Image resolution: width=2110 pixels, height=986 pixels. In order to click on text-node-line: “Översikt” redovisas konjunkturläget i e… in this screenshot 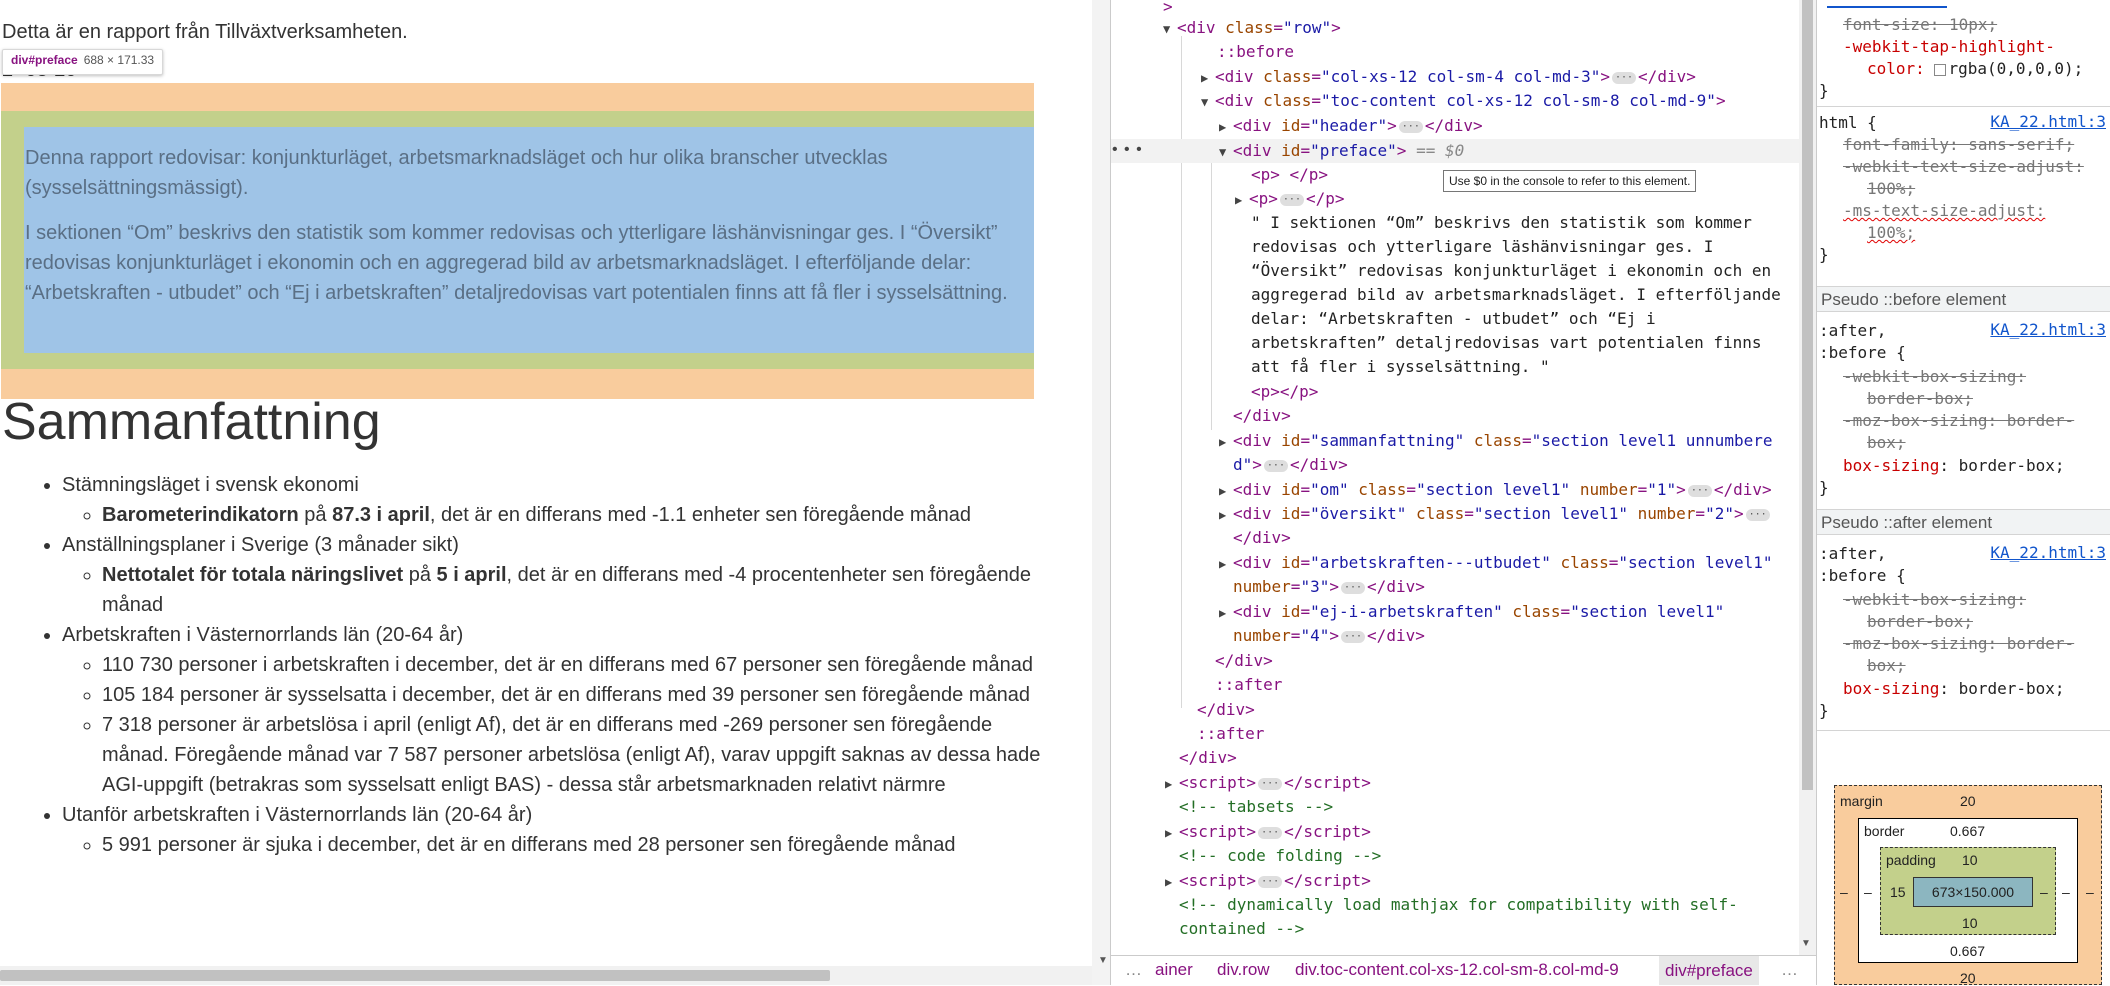, I will do `click(1511, 271)`.